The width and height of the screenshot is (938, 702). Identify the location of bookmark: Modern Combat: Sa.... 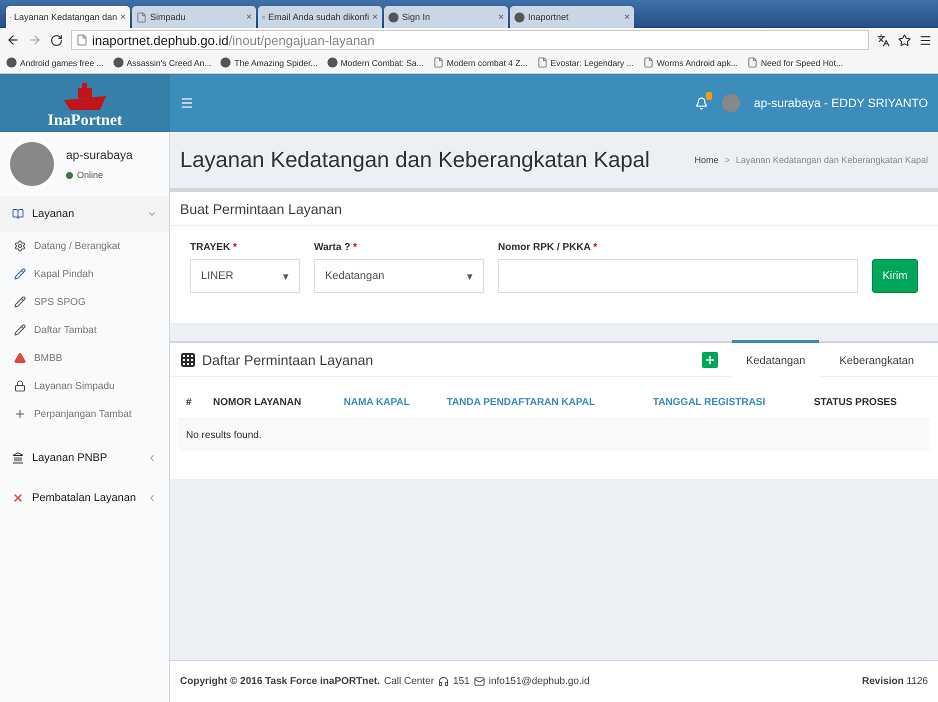
(375, 62).